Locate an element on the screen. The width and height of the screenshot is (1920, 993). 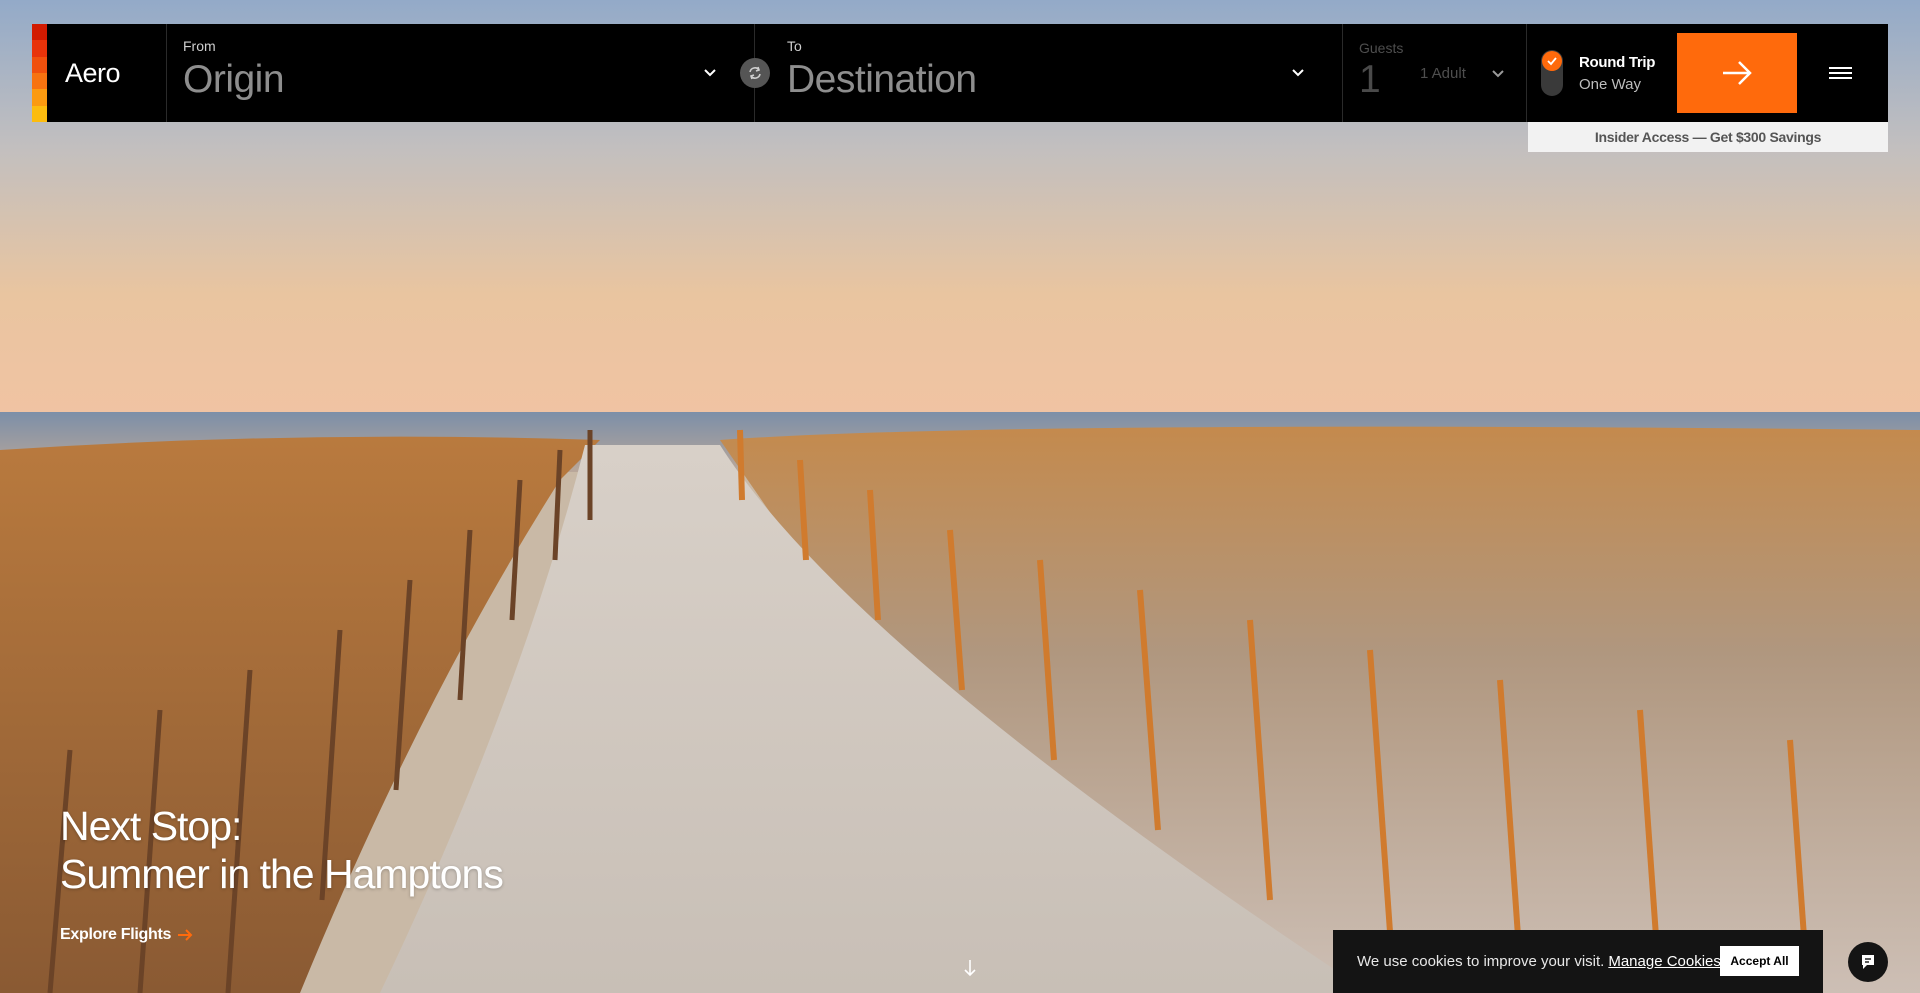
origin-field: From Origin is located at coordinates (468, 73).